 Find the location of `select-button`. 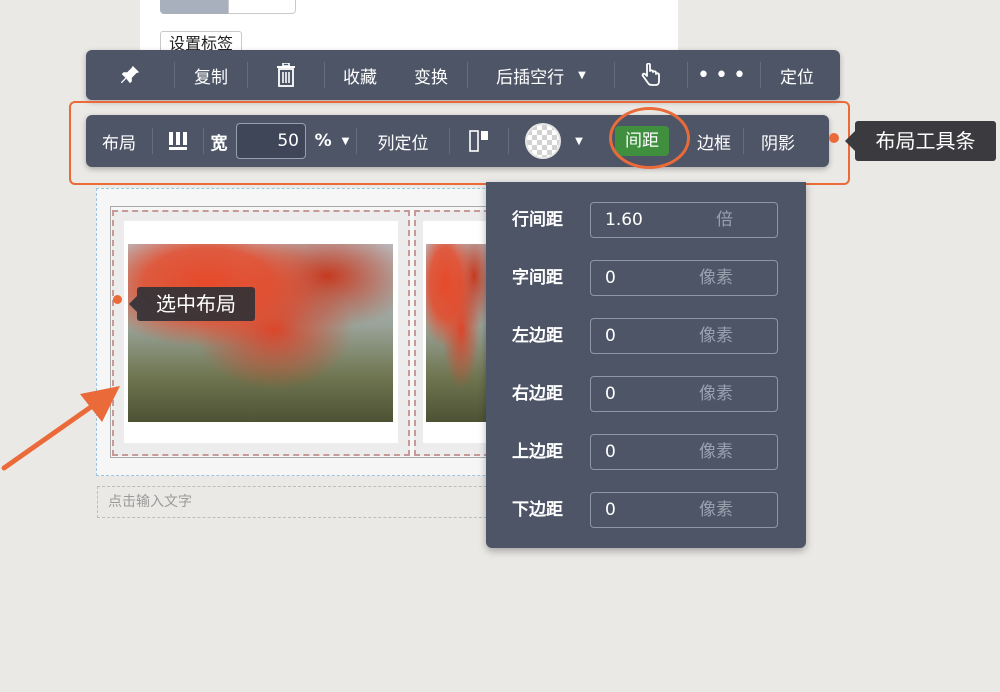

select-button is located at coordinates (651, 75).